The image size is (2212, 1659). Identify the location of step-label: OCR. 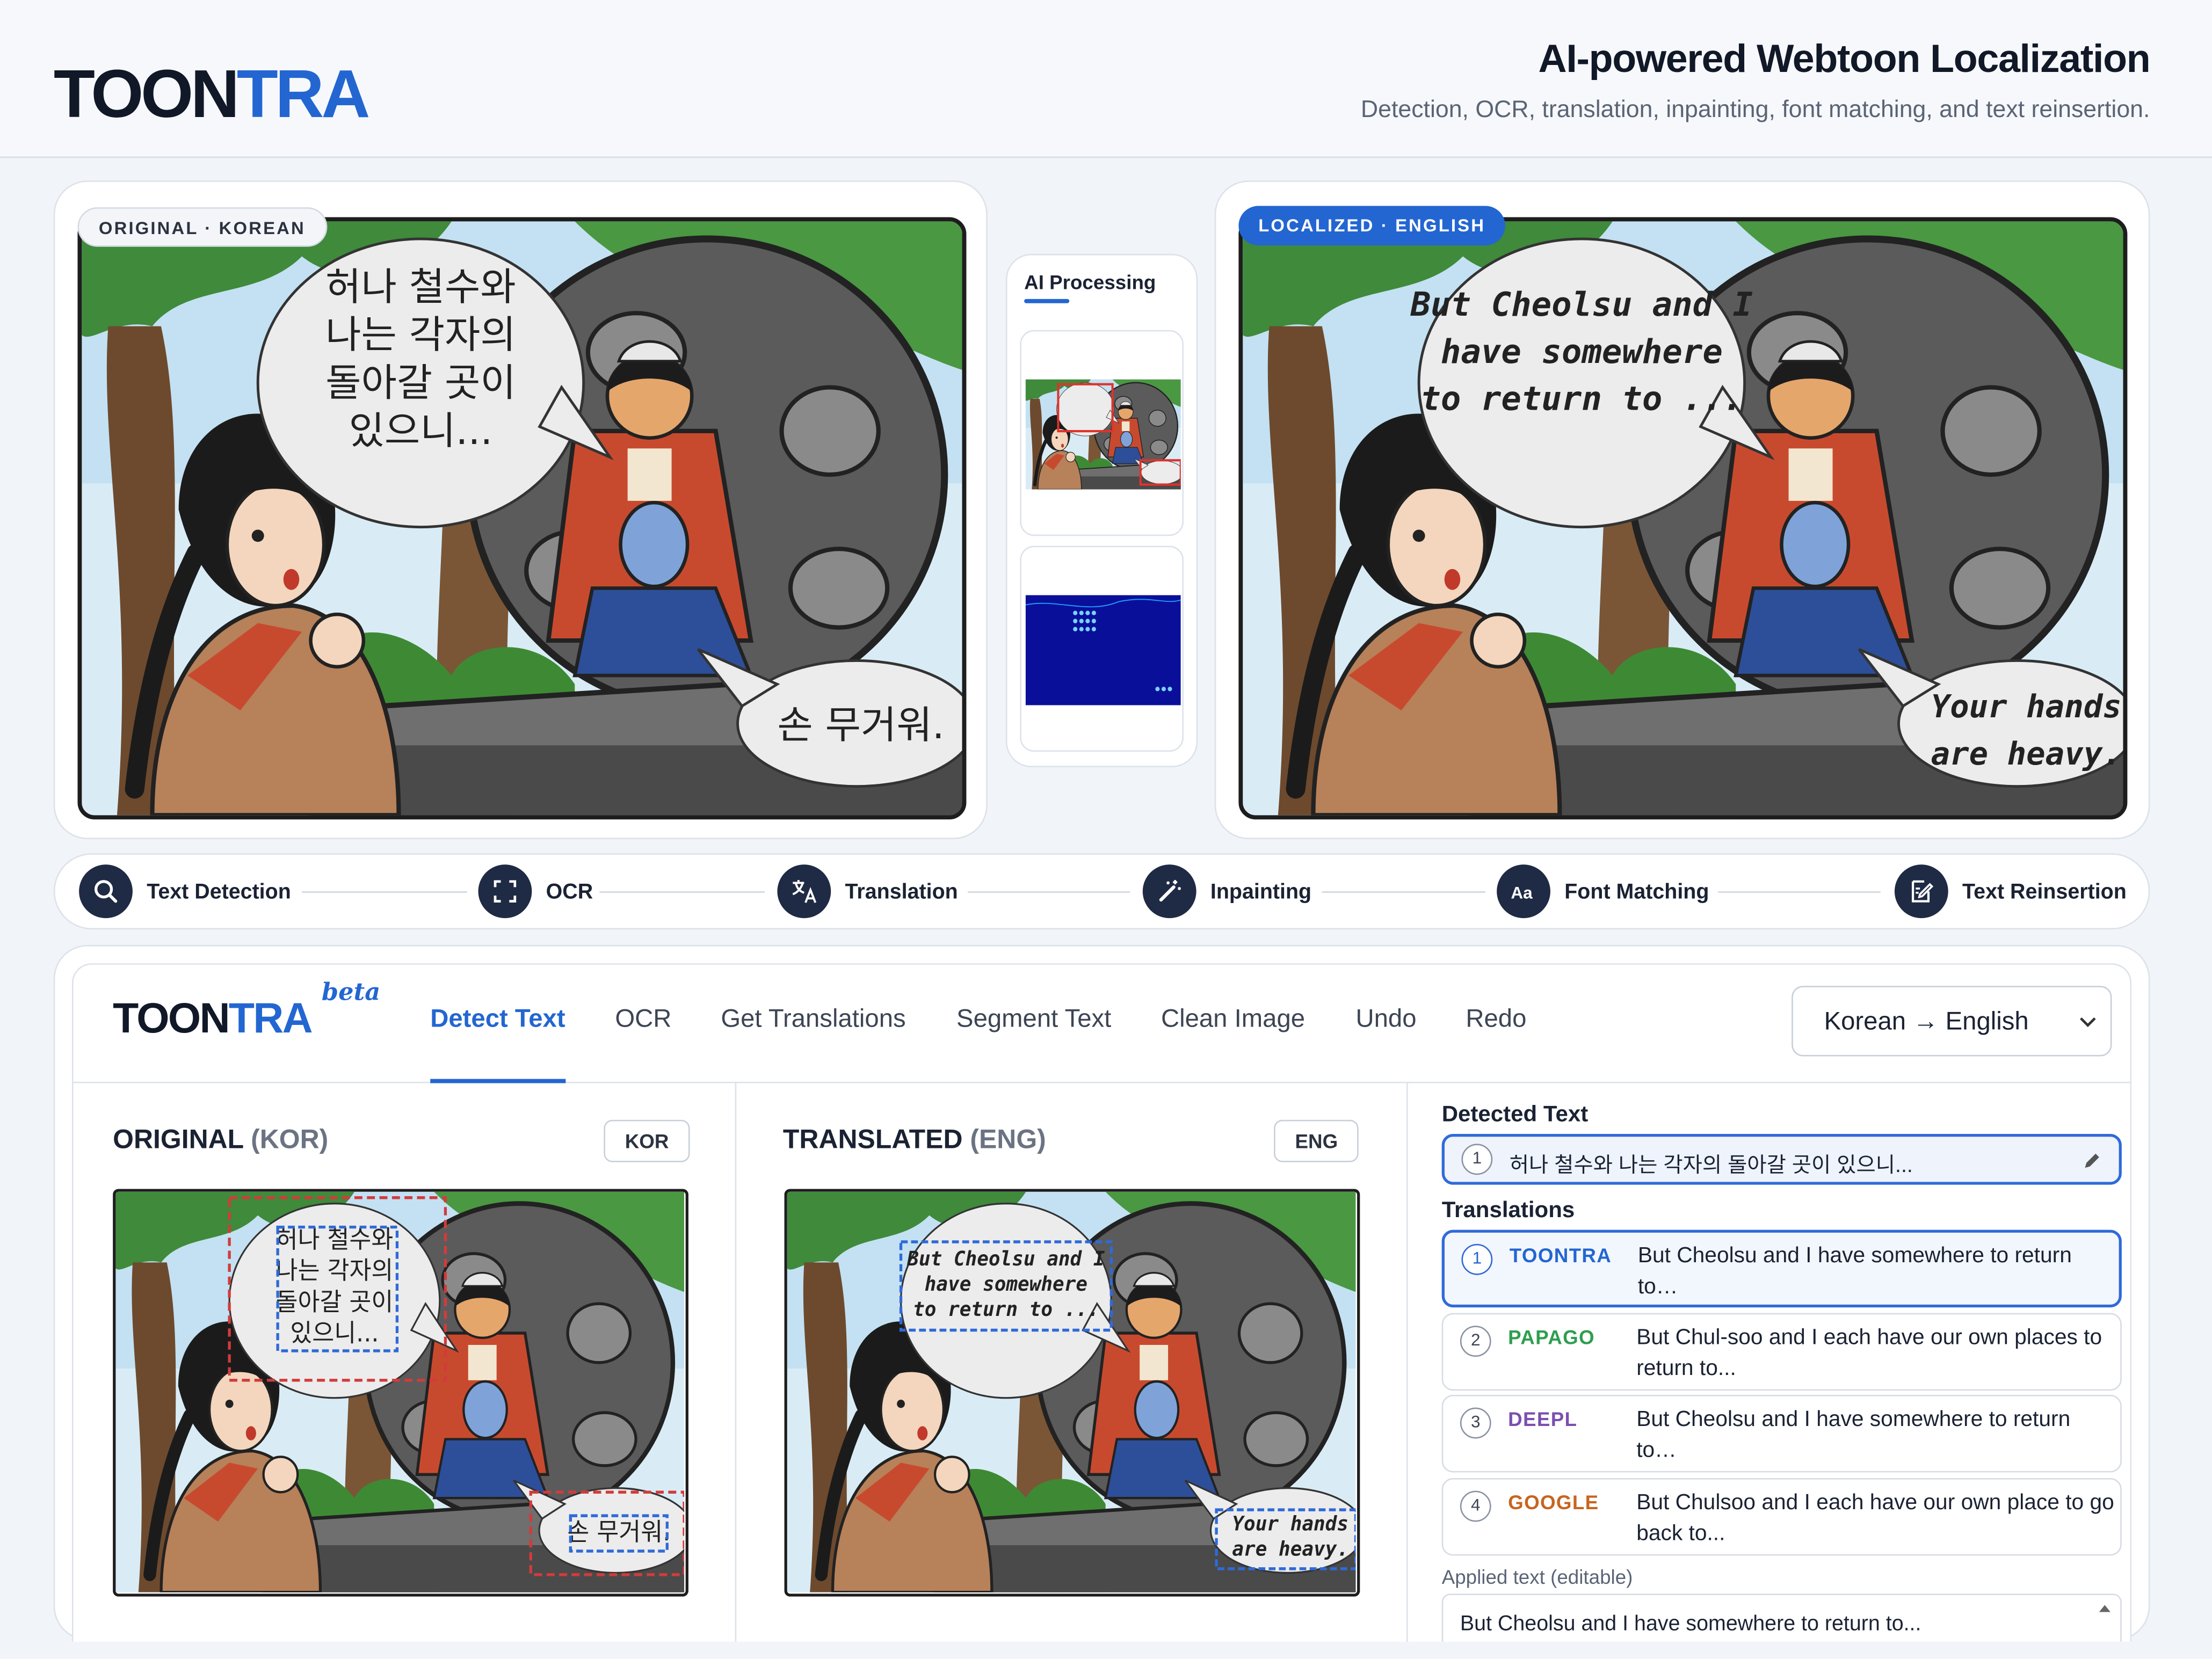
(570, 891).